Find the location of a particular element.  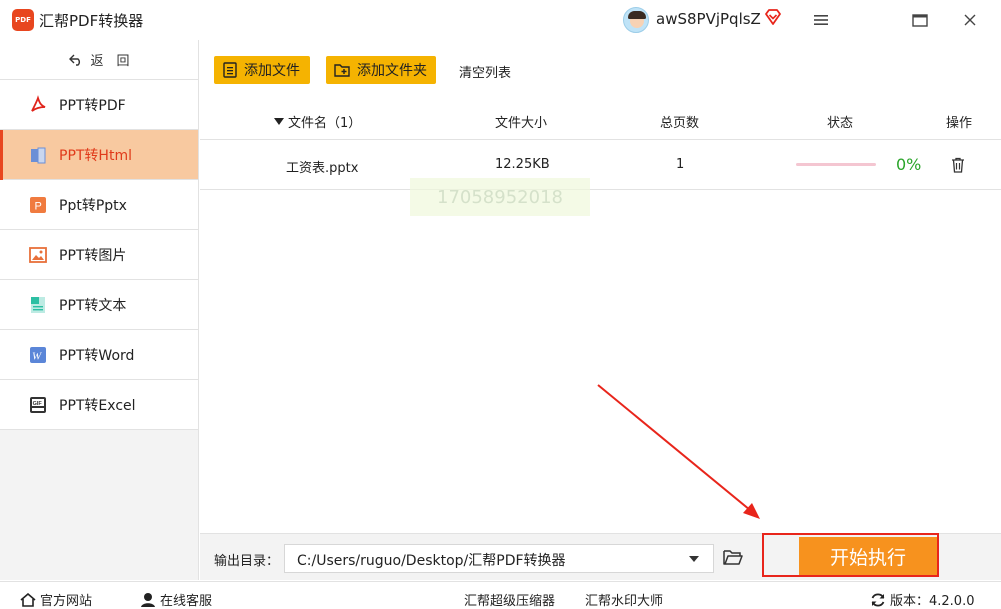

sidebar-item-label: PPT转Word is located at coordinates (97, 355).